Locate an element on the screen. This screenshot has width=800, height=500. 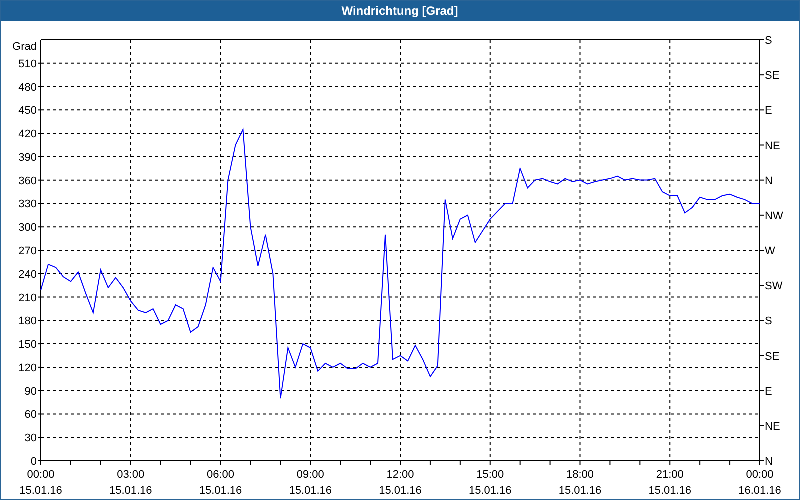
x-tick-label: 15:00 is located at coordinates (490, 475).